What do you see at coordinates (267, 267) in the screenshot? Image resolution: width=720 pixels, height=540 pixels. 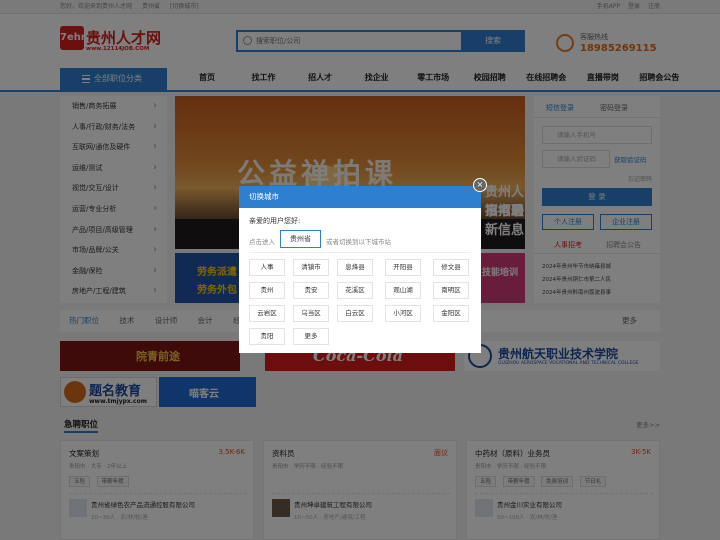 I see `city-option: 人事` at bounding box center [267, 267].